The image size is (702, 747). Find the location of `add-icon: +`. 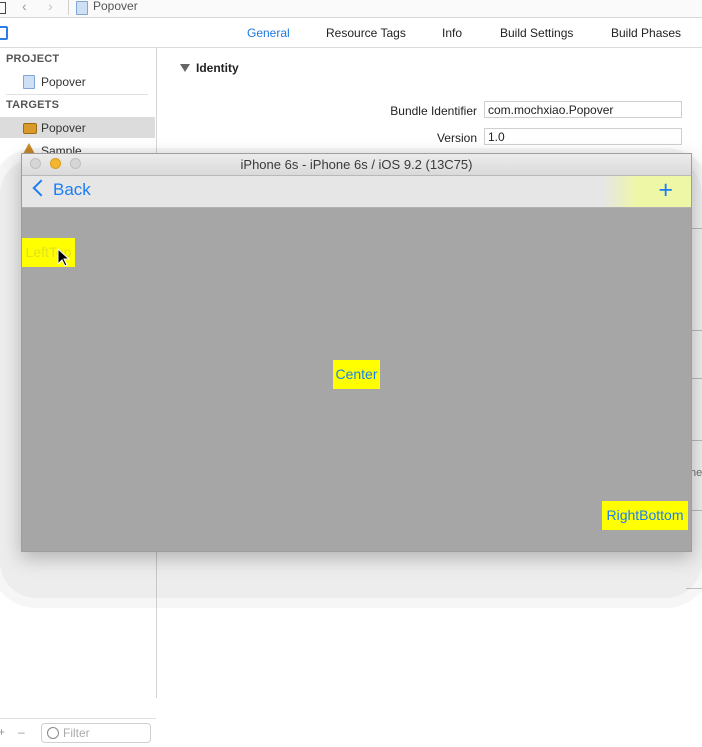

add-icon: + is located at coordinates (2, 732).